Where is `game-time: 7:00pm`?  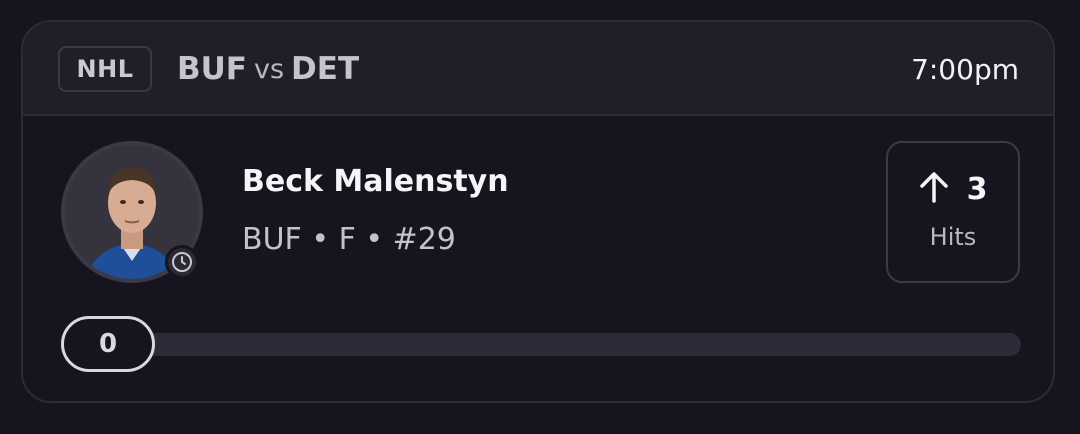 game-time: 7:00pm is located at coordinates (965, 69).